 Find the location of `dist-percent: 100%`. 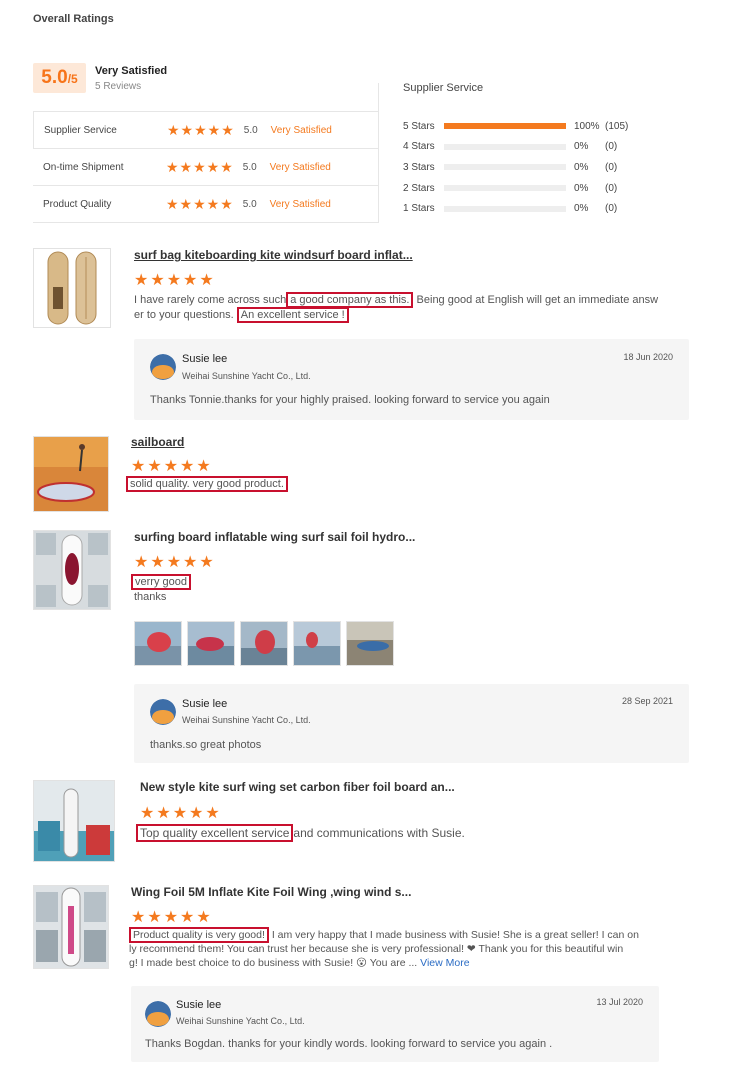

dist-percent: 100% is located at coordinates (587, 126).